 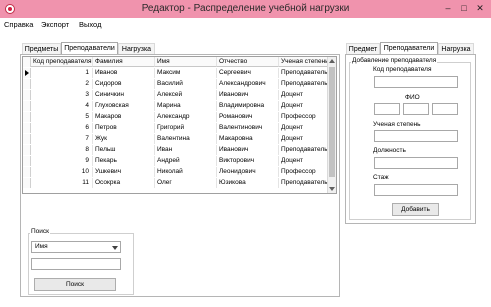 I want to click on table-cell: 11, so click(x=62, y=183).